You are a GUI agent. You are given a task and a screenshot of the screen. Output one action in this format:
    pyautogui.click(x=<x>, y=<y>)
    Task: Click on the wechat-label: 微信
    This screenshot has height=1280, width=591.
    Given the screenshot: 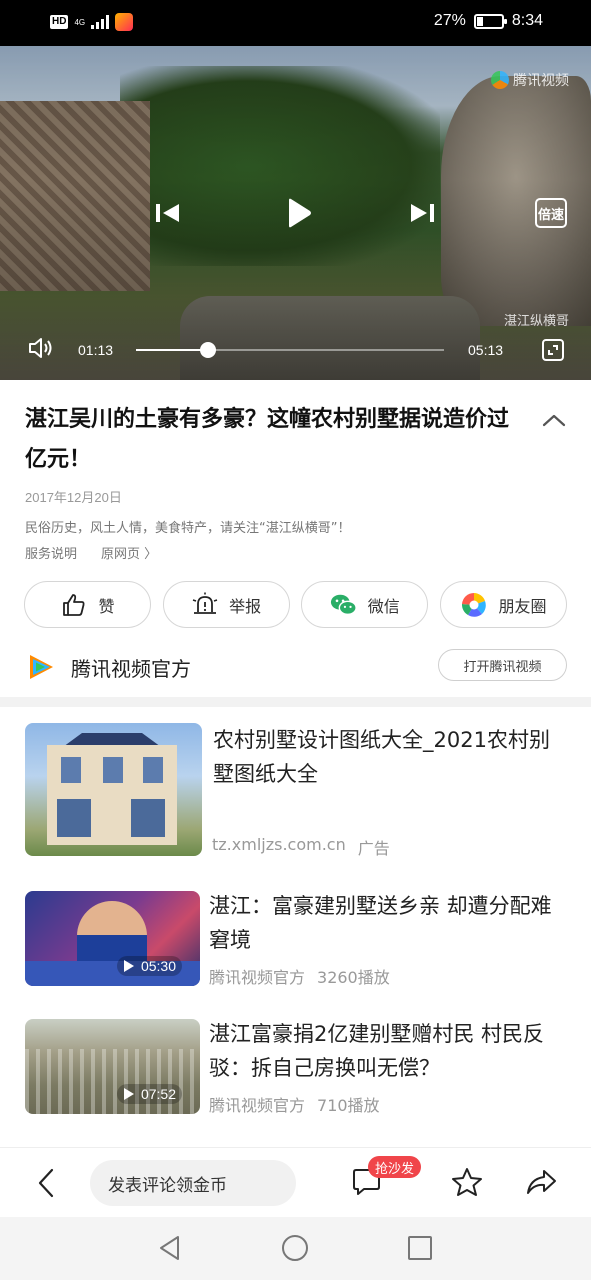 What is the action you would take?
    pyautogui.click(x=383, y=606)
    